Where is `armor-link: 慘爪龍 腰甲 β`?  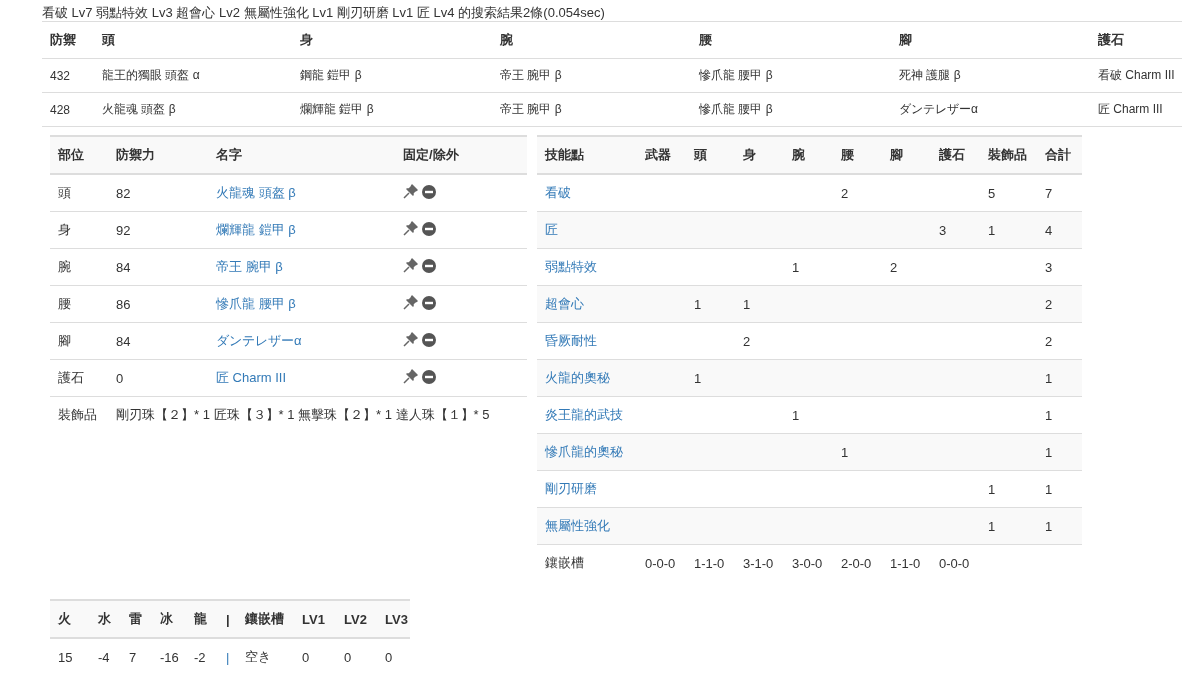 armor-link: 慘爪龍 腰甲 β is located at coordinates (256, 303).